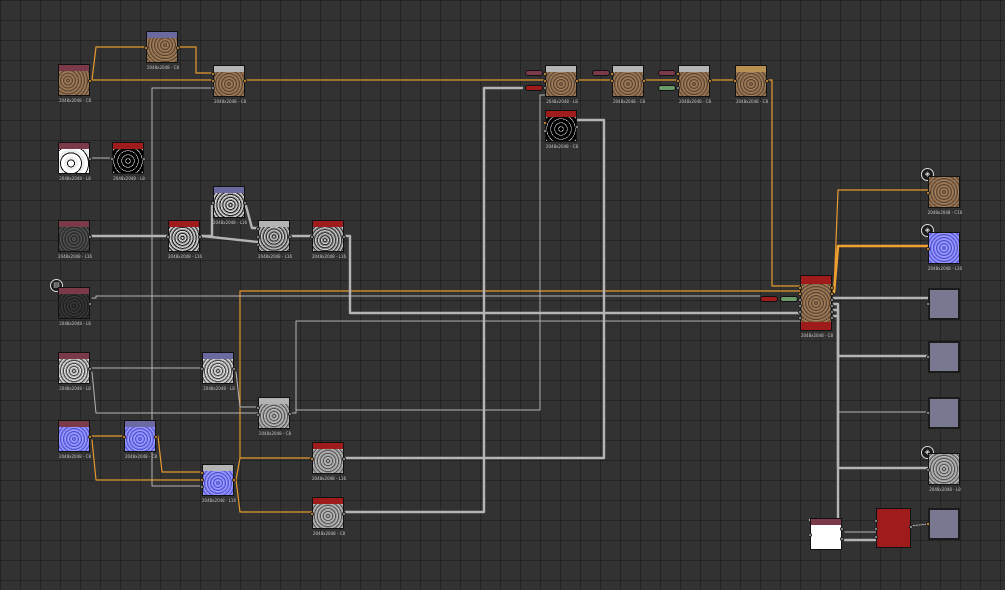 The height and width of the screenshot is (590, 1005). Describe the element at coordinates (943, 472) in the screenshot. I see `output-node: 2048x2048 - L8` at that location.